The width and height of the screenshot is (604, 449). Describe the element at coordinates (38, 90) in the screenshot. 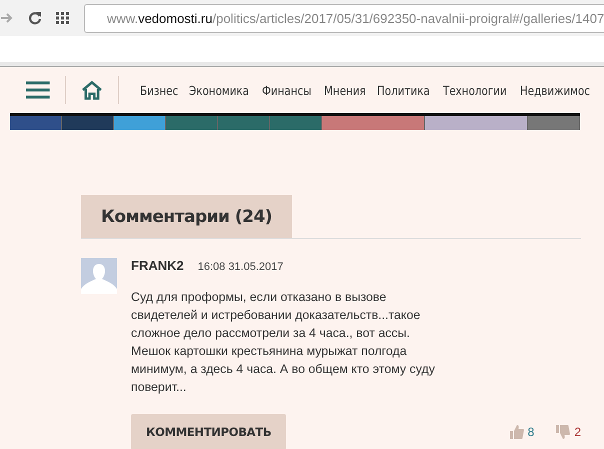

I see `menu-icon` at that location.